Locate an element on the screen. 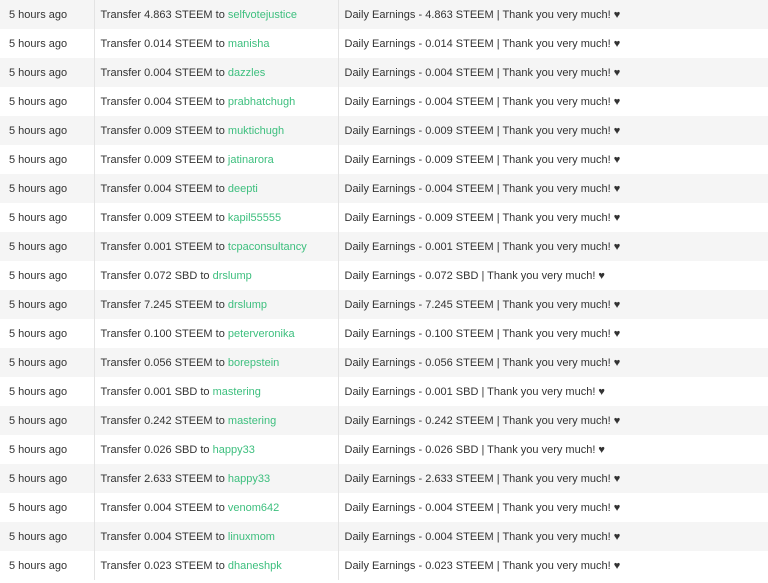 This screenshot has width=768, height=583. recipient-account-link: tcpaconsultancy is located at coordinates (267, 247).